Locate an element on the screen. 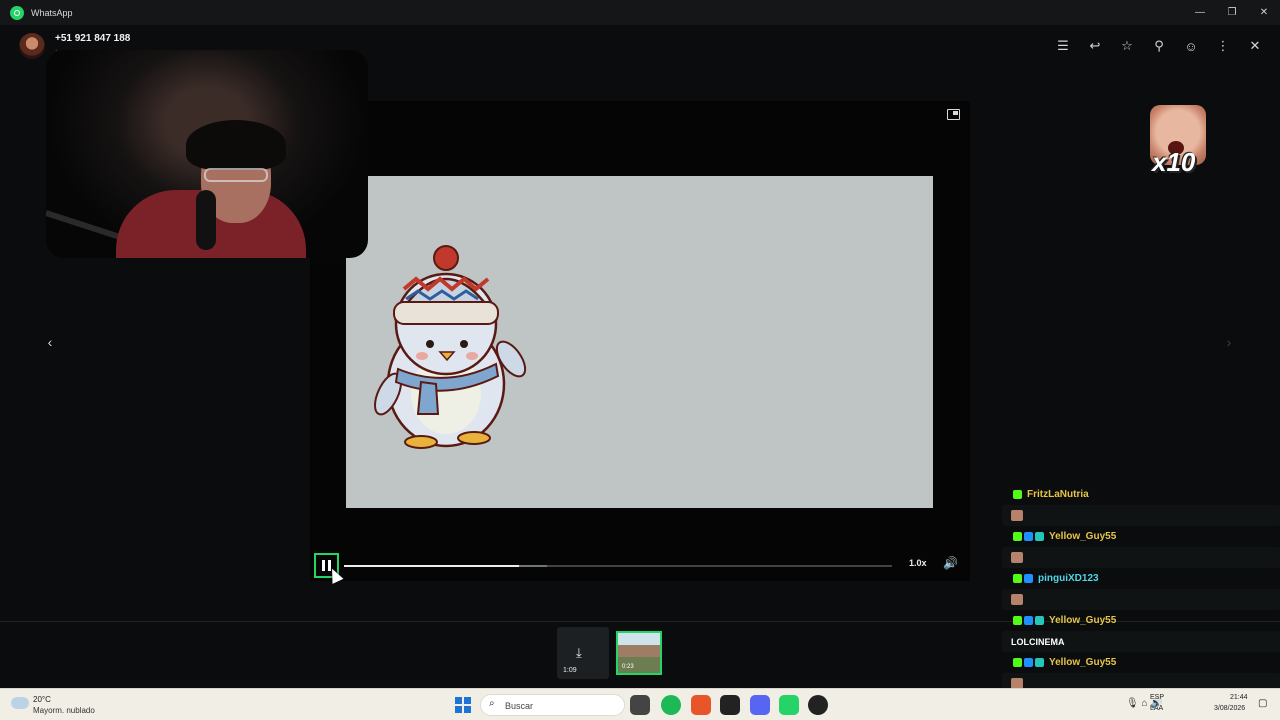 Image resolution: width=1280 pixels, height=720 pixels. thumbnail-duration: 0:23 is located at coordinates (628, 667).